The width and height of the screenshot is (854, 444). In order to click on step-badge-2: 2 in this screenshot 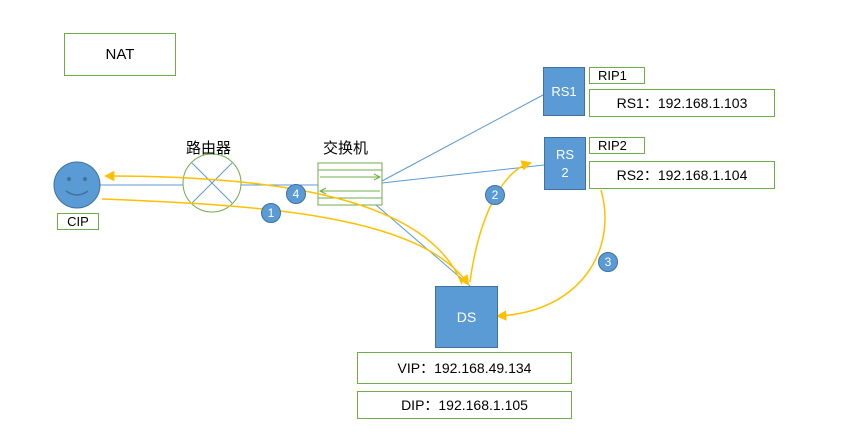, I will do `click(495, 195)`.